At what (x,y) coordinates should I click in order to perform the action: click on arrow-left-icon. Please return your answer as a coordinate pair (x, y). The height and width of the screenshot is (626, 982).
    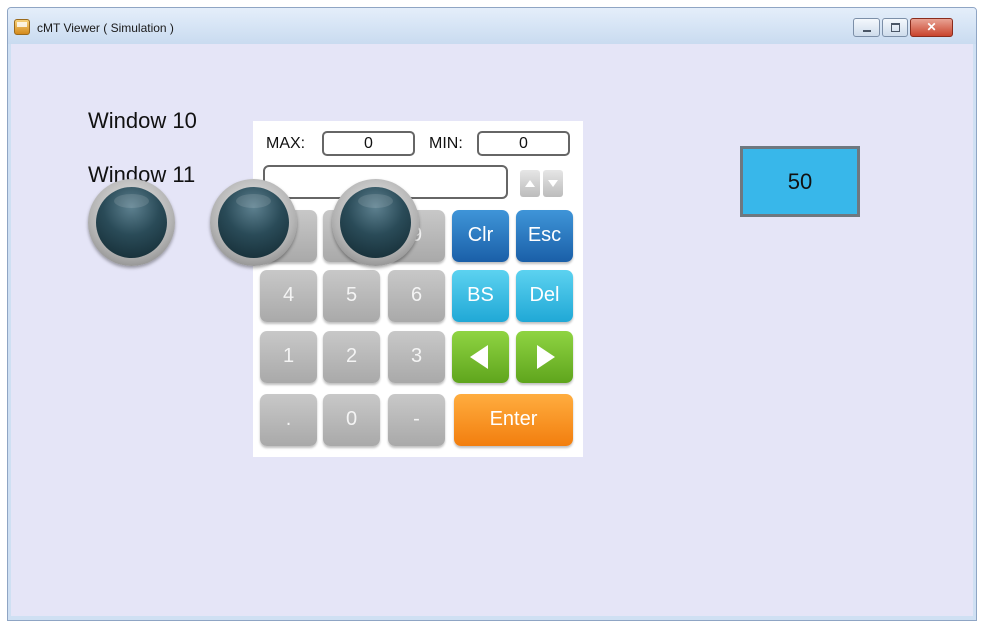
    Looking at the image, I should click on (479, 357).